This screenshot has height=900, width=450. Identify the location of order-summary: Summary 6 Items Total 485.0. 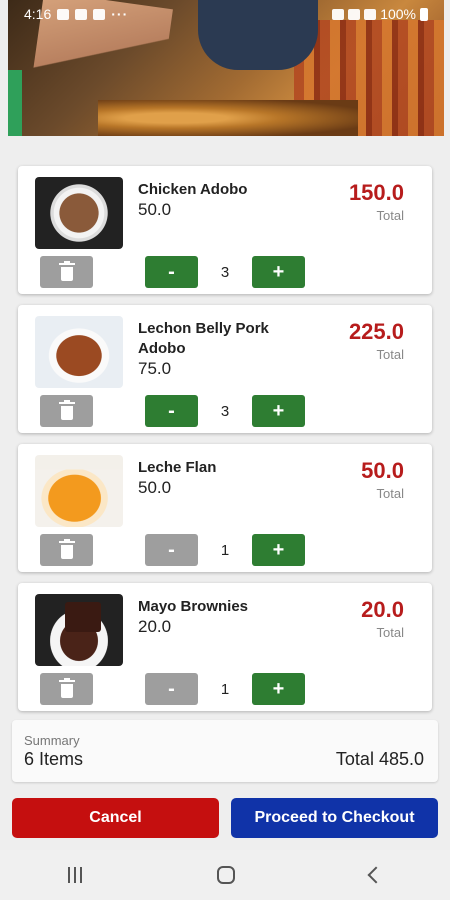
(225, 751).